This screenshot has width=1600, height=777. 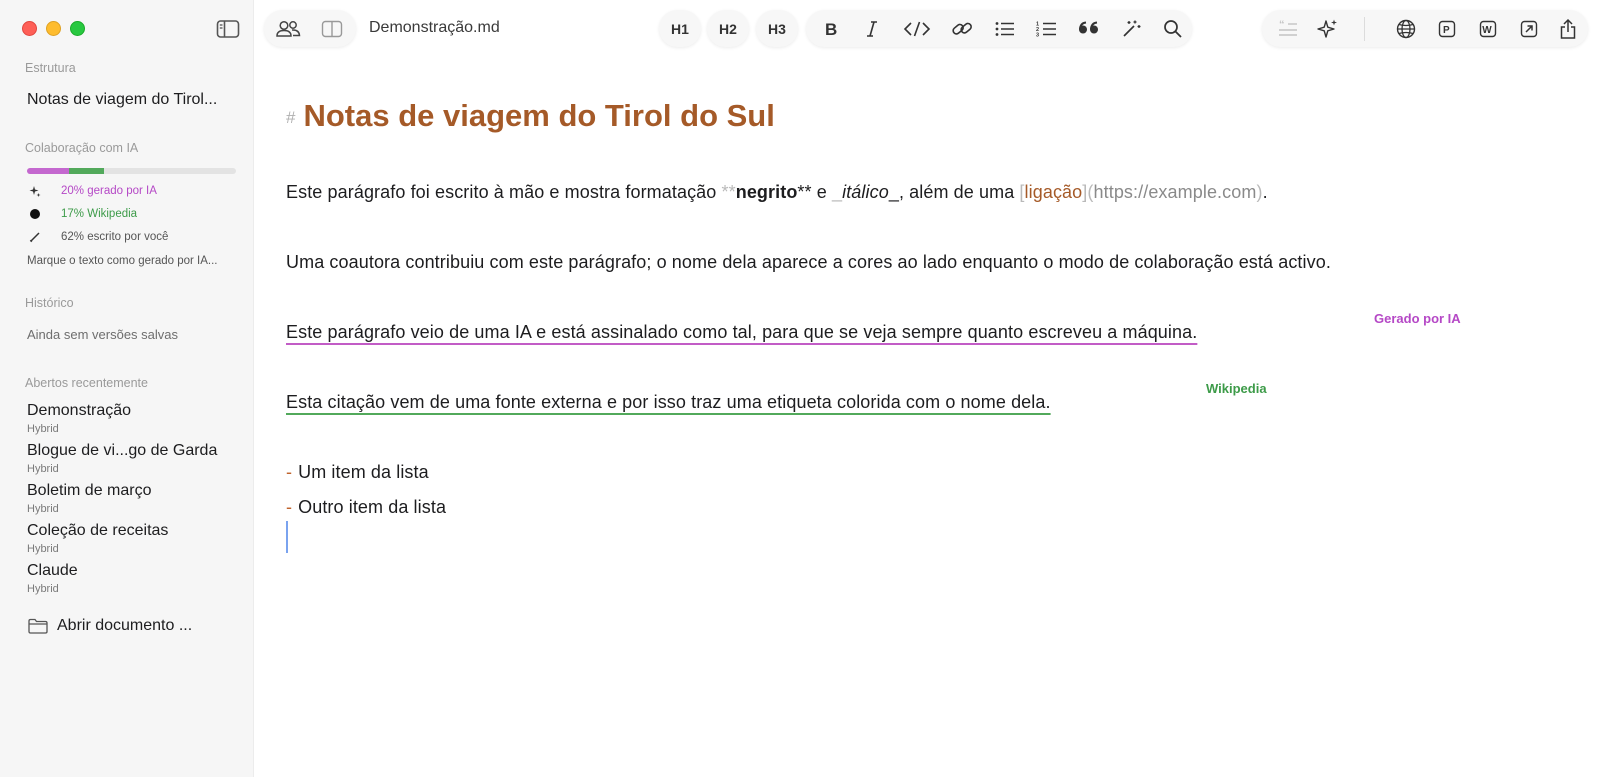 What do you see at coordinates (82, 148) in the screenshot?
I see `ai-collab-label: Colaboração com IA` at bounding box center [82, 148].